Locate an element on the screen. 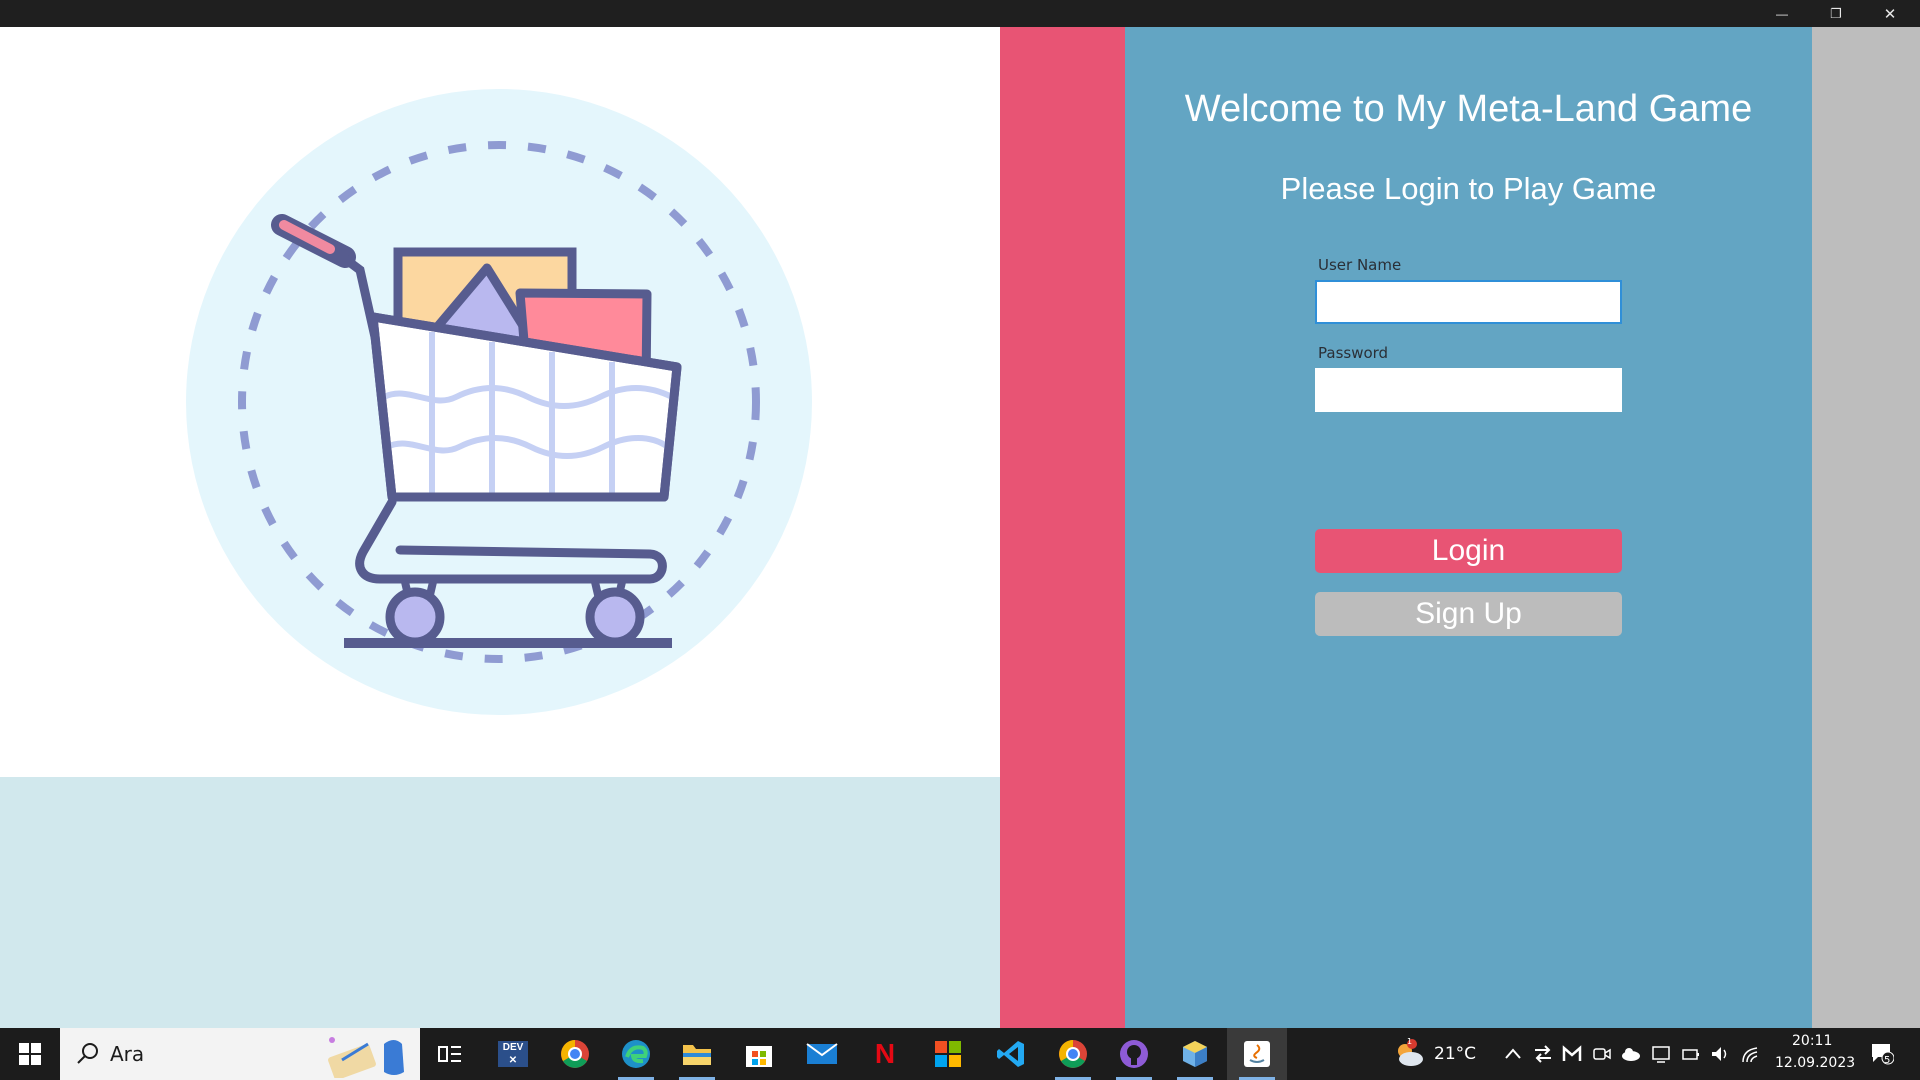 The width and height of the screenshot is (1920, 1080). battery-icon is located at coordinates (1690, 1054).